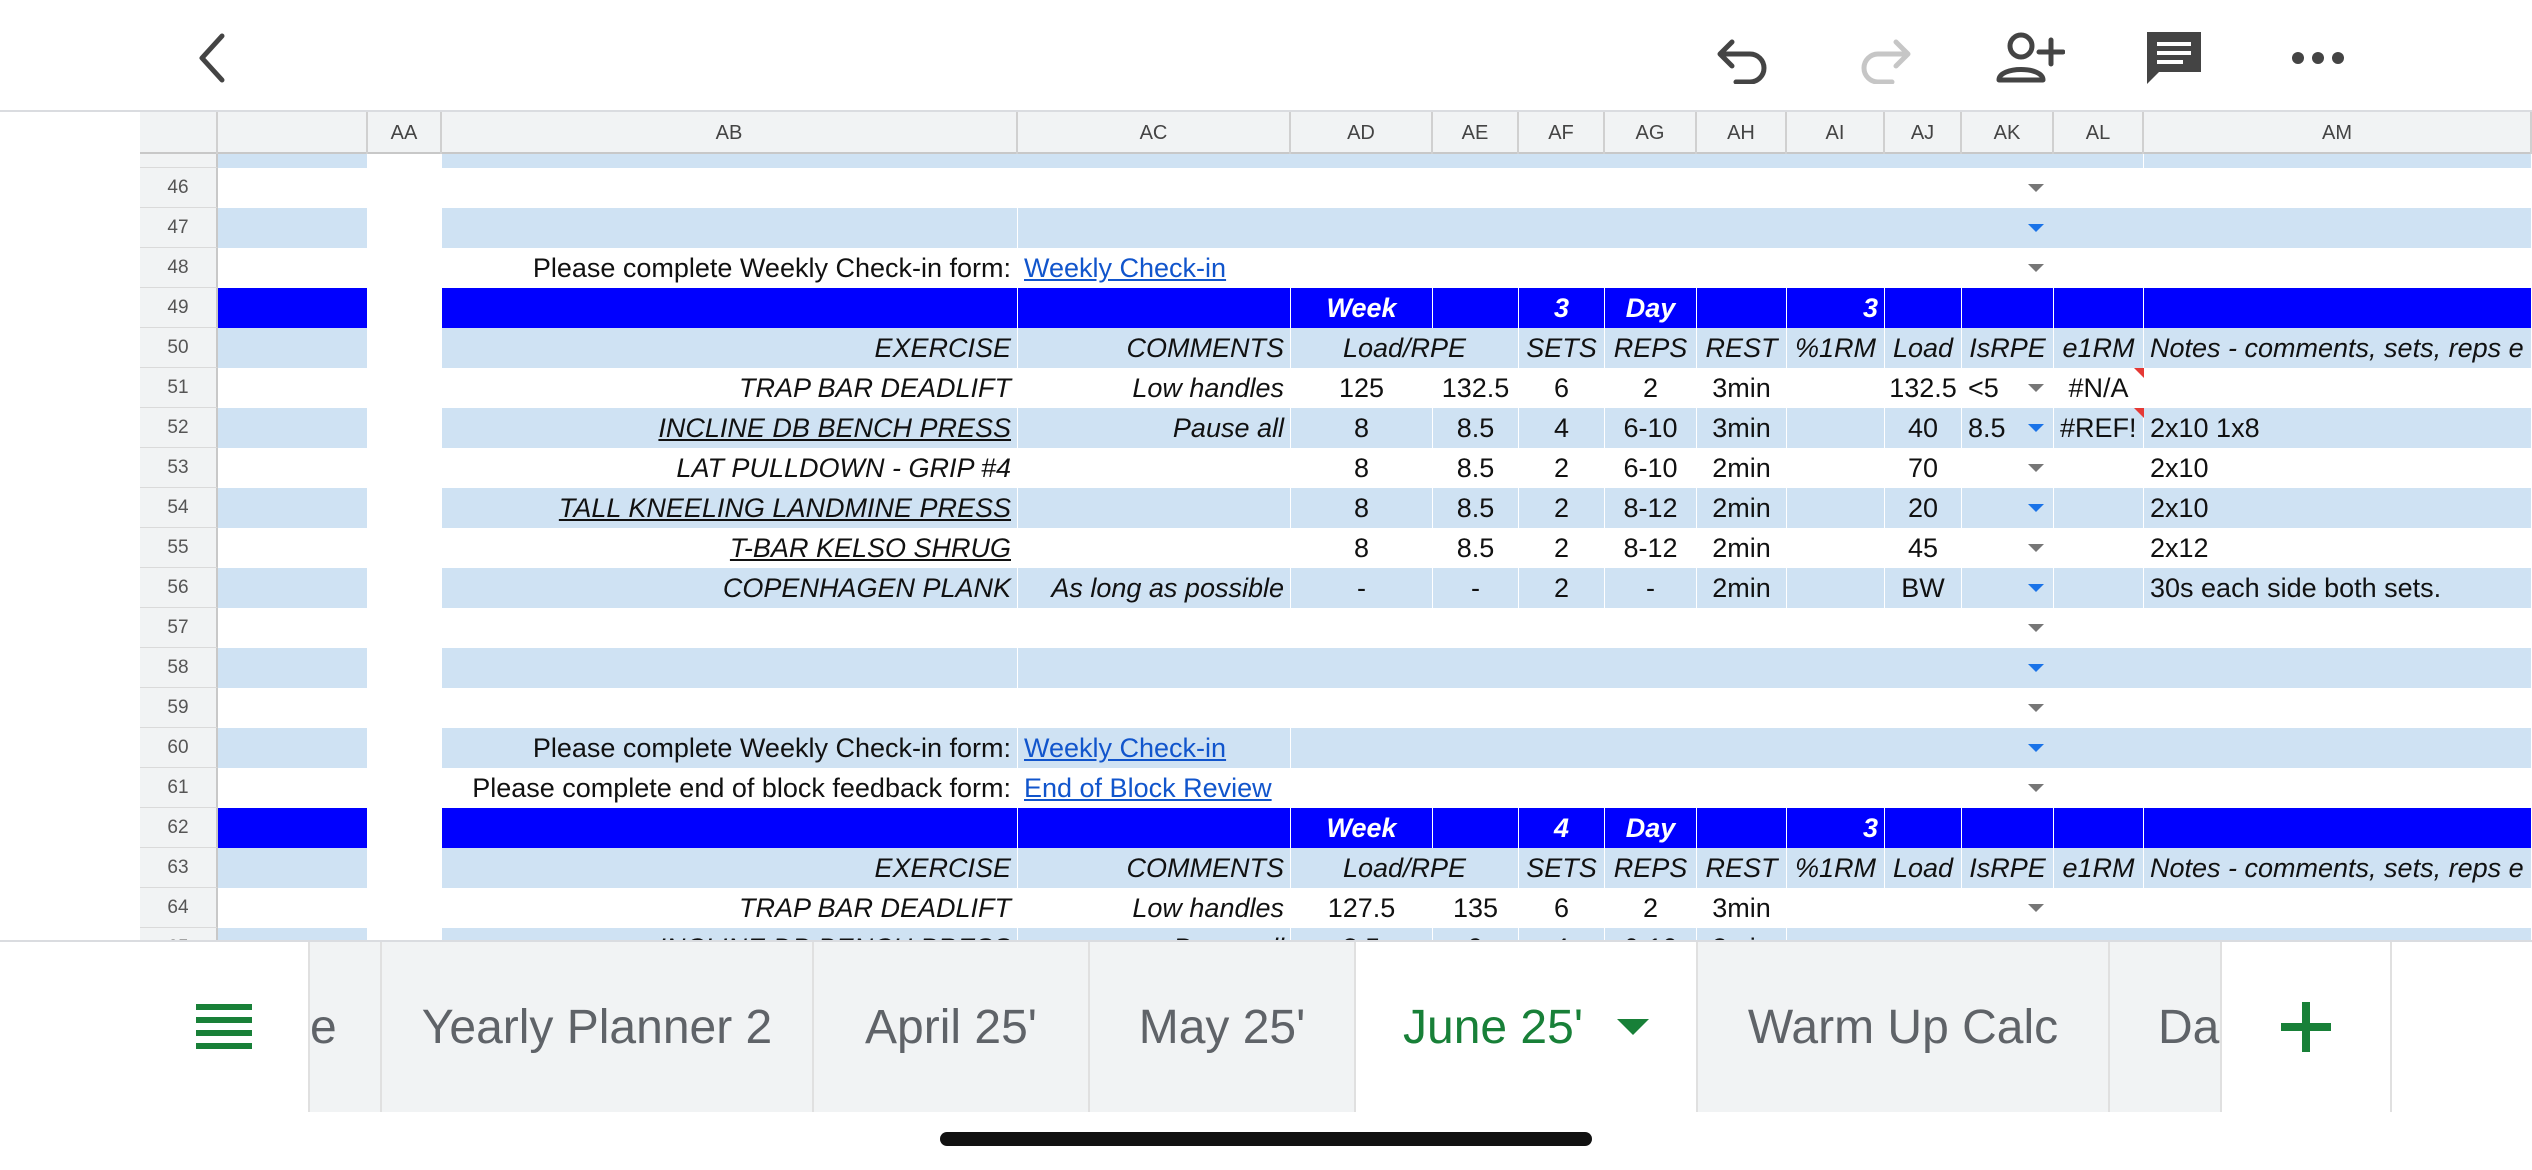 The height and width of the screenshot is (1170, 2532). What do you see at coordinates (1923, 428) in the screenshot?
I see `load-cell: 40` at bounding box center [1923, 428].